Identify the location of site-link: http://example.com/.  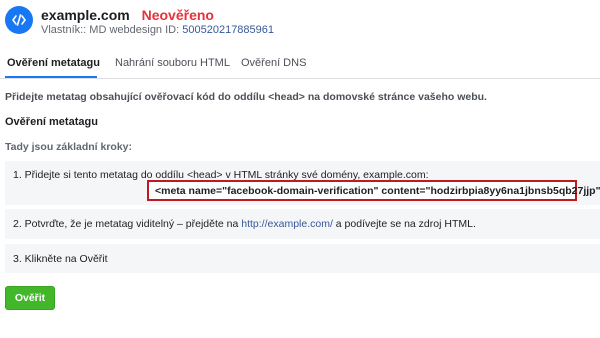
(287, 224).